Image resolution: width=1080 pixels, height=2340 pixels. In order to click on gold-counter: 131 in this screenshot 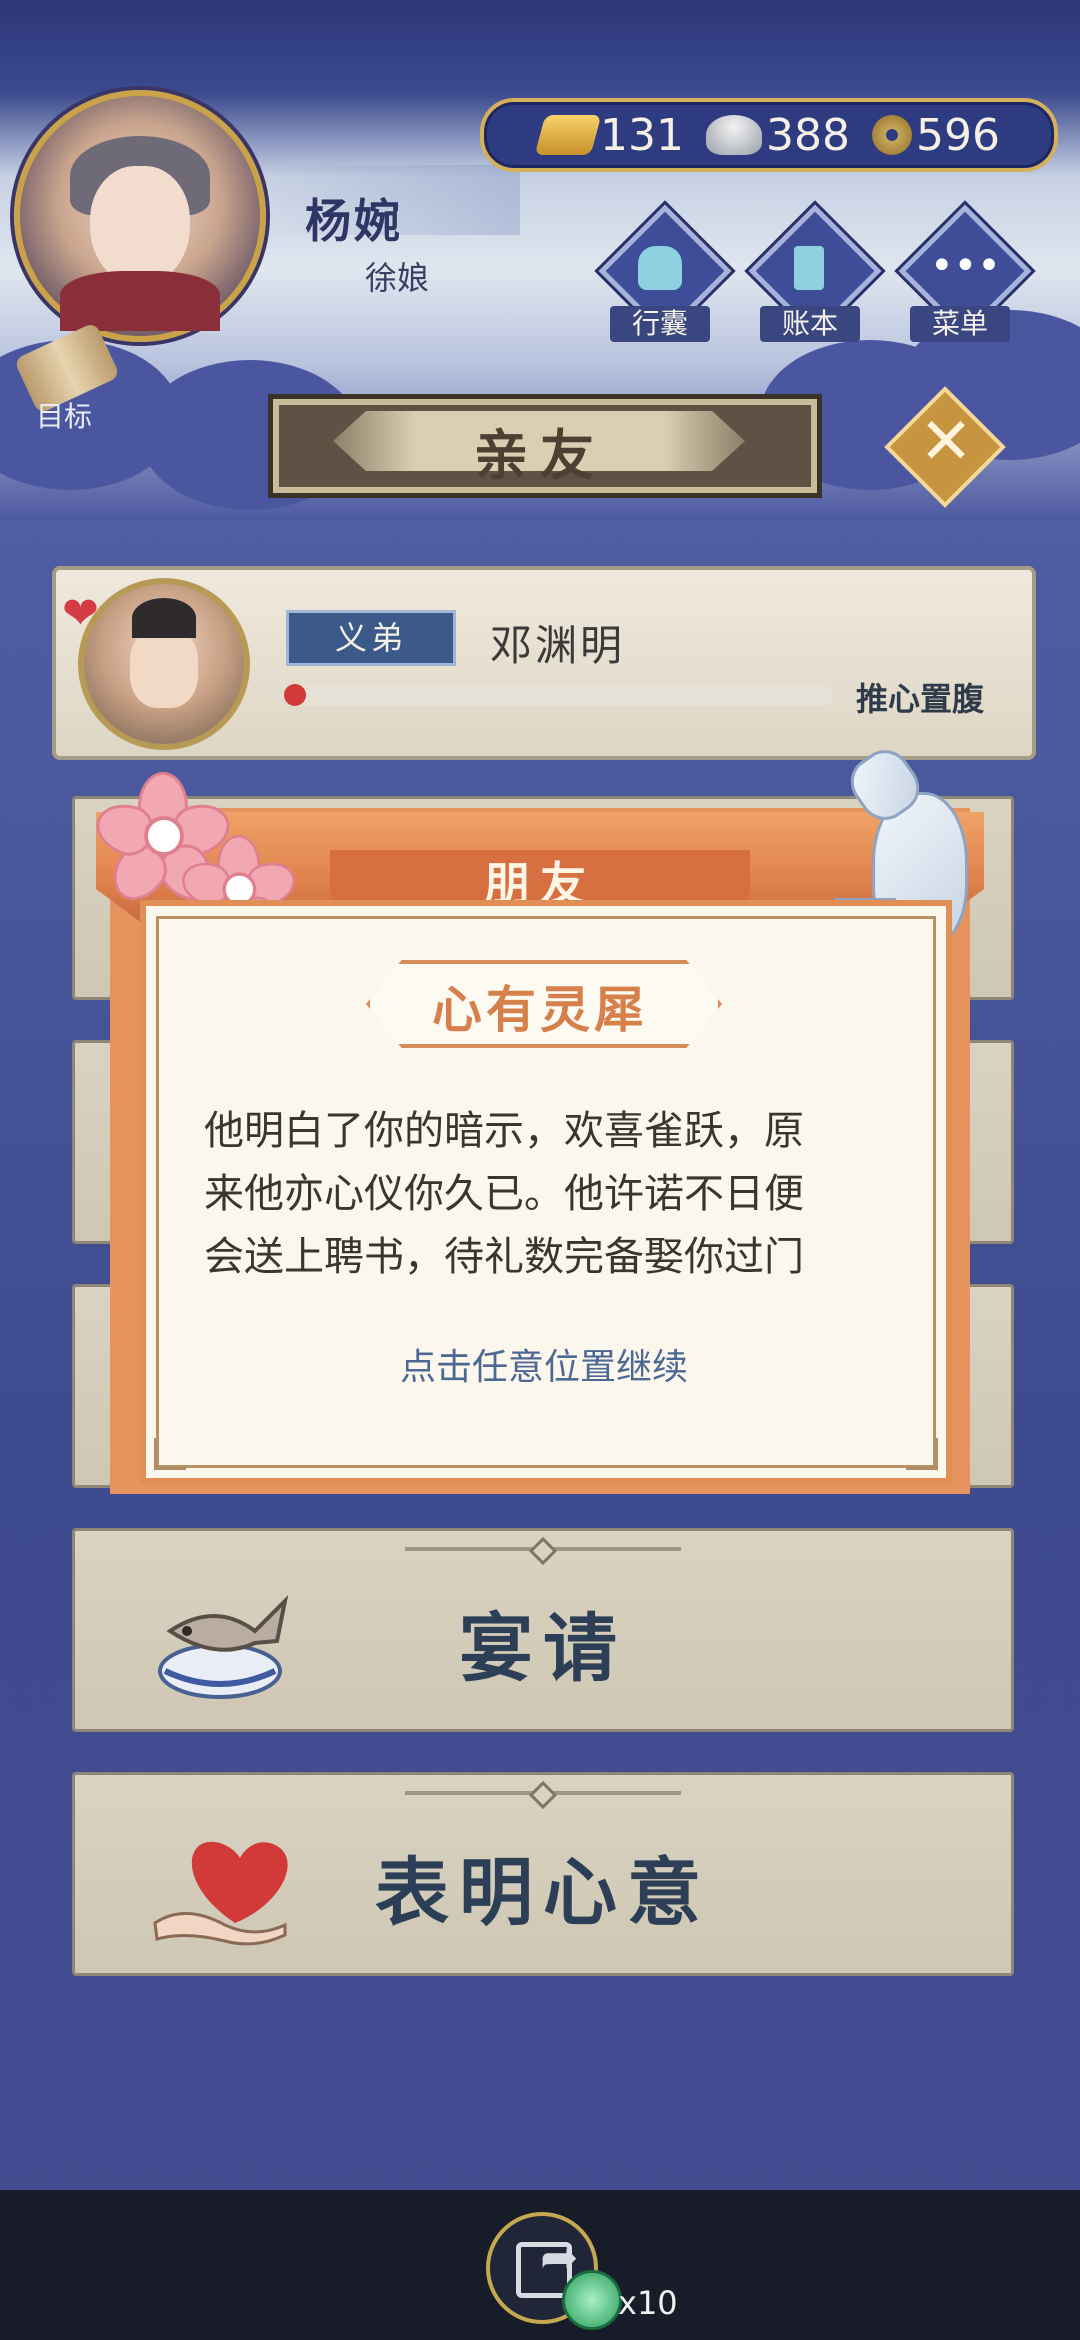, I will do `click(609, 135)`.